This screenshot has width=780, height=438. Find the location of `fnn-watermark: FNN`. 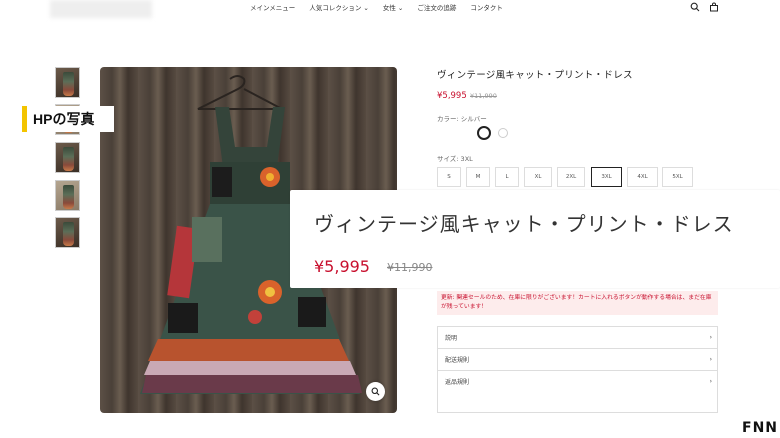

fnn-watermark: FNN is located at coordinates (760, 428).